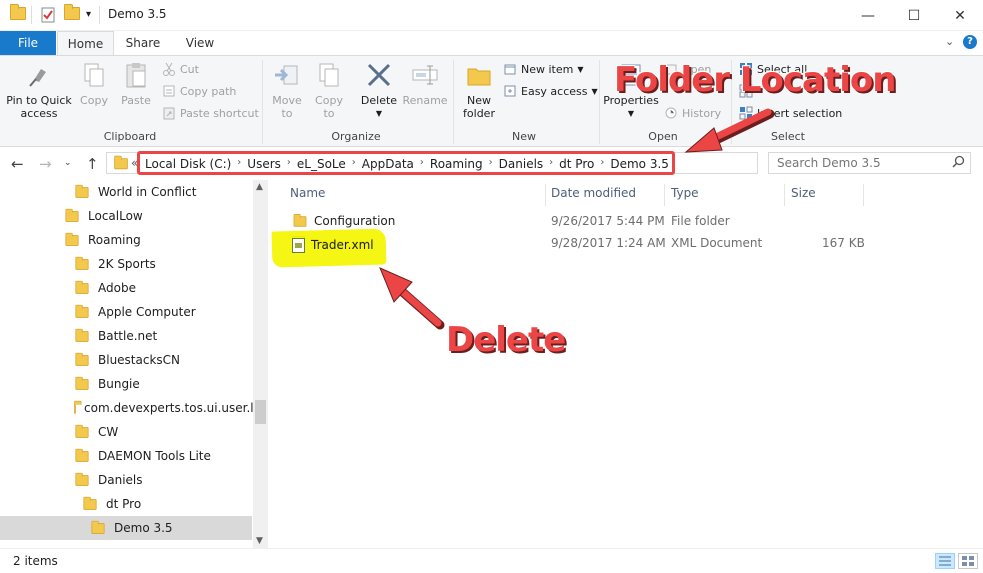  Describe the element at coordinates (729, 130) in the screenshot. I see `folder-location-arrow` at that location.